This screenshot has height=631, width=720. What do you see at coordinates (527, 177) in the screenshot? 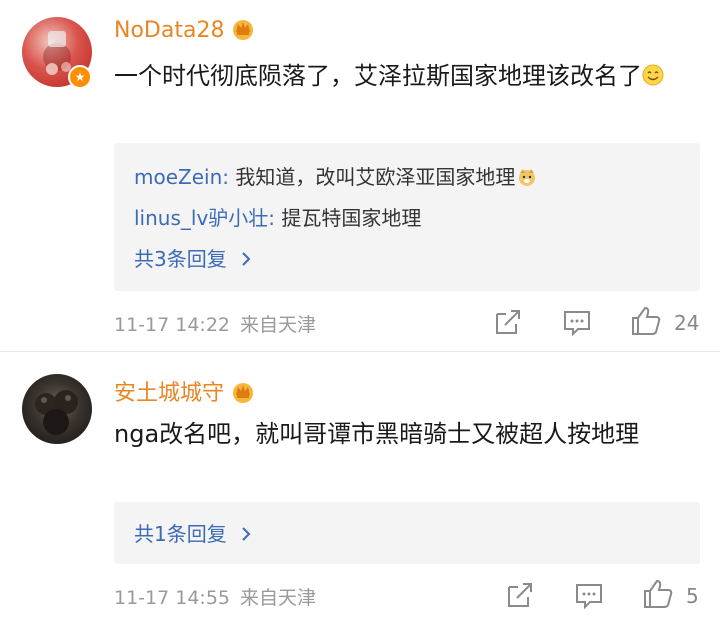
I see `doge-emoji-icon` at bounding box center [527, 177].